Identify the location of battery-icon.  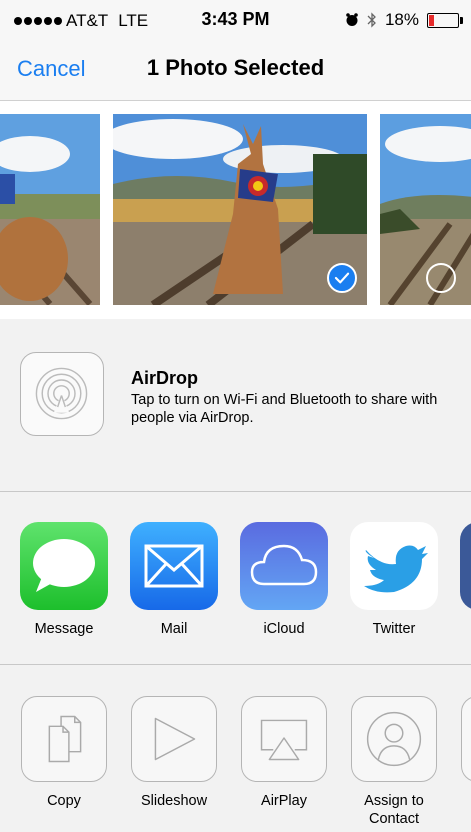
(445, 20).